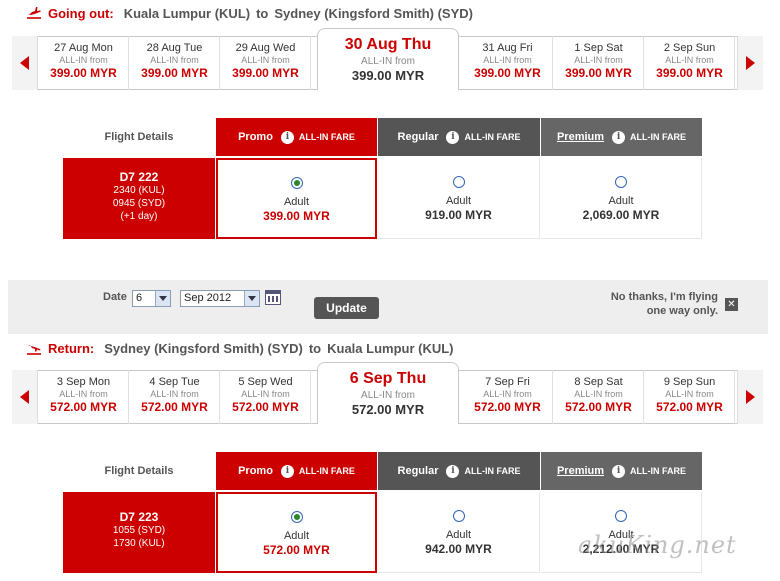  Describe the element at coordinates (139, 203) in the screenshot. I see `arrive-time: 0945 (SYD)` at that location.